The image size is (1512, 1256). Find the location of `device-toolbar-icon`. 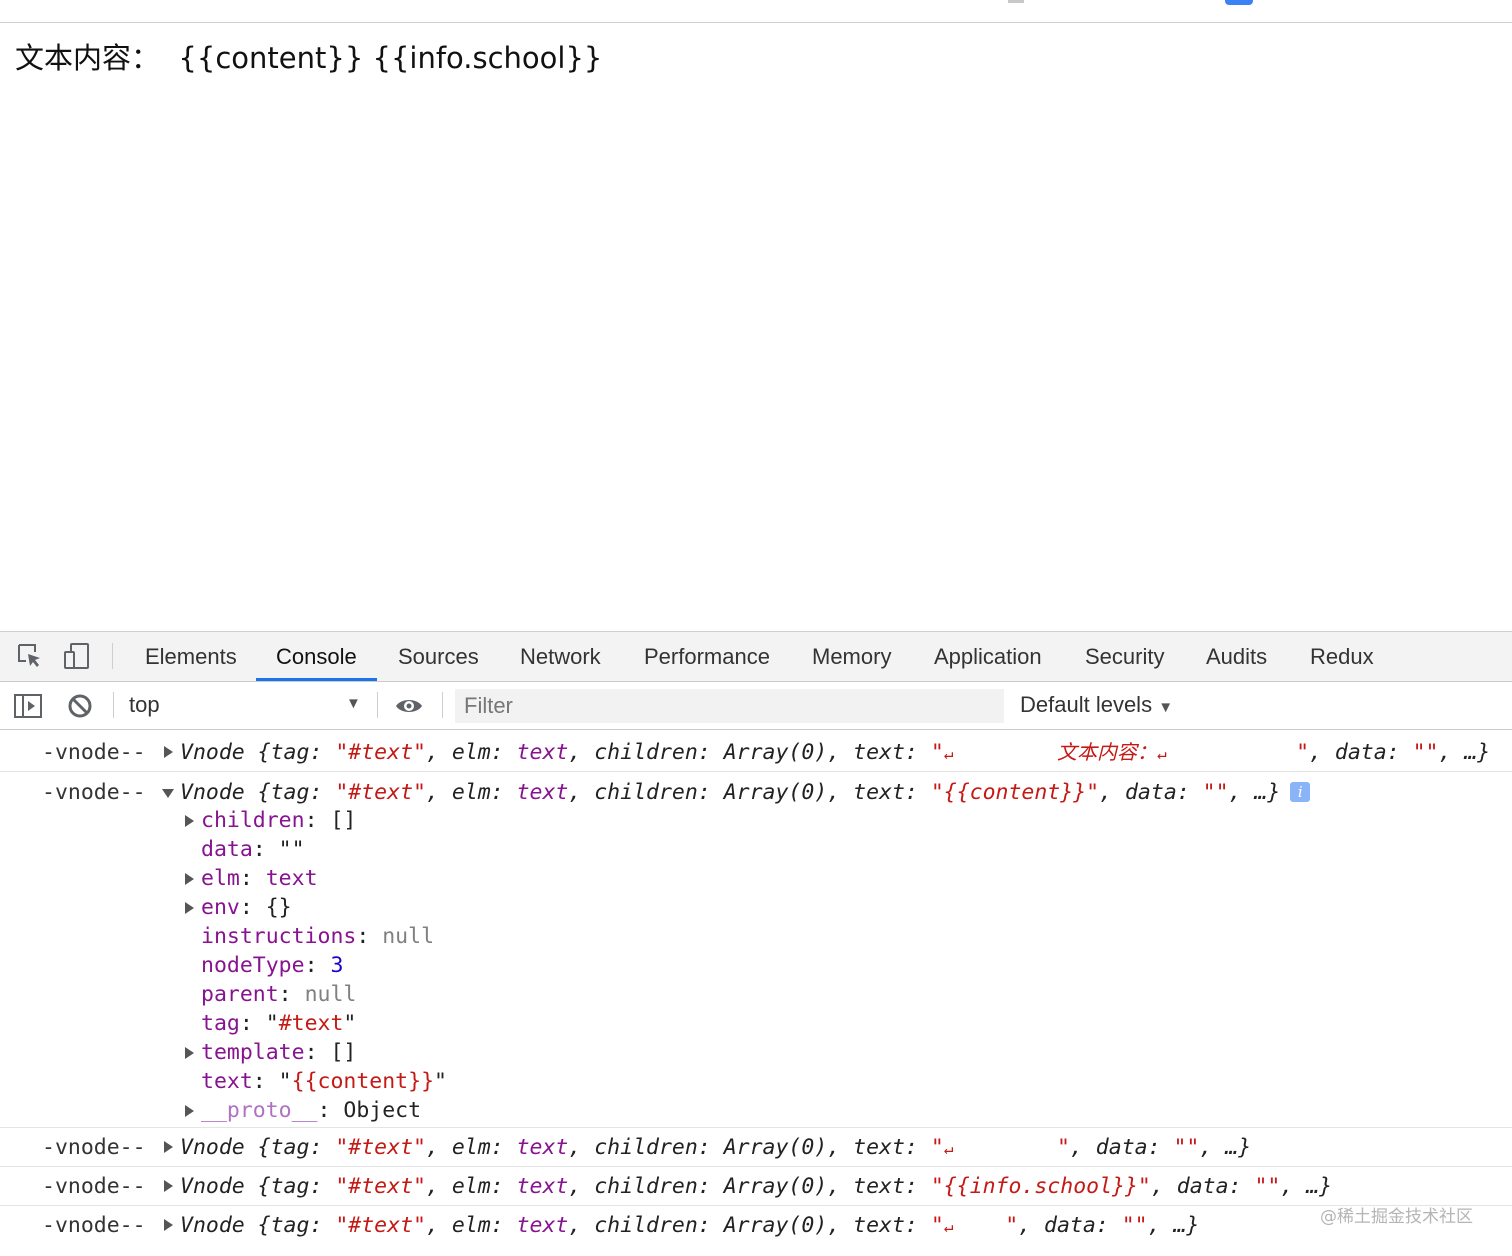

device-toolbar-icon is located at coordinates (77, 656).